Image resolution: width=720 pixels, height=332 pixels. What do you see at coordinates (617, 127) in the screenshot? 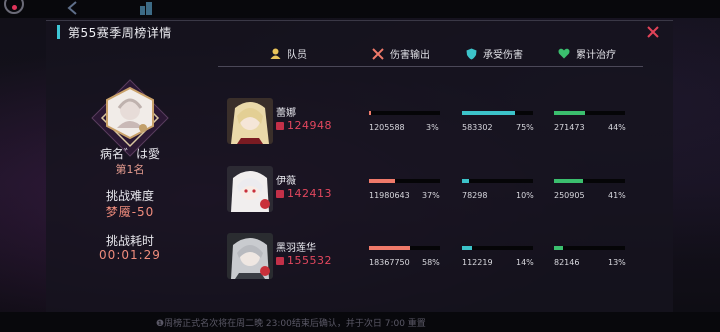
I see `heal-percent: 44%` at bounding box center [617, 127].